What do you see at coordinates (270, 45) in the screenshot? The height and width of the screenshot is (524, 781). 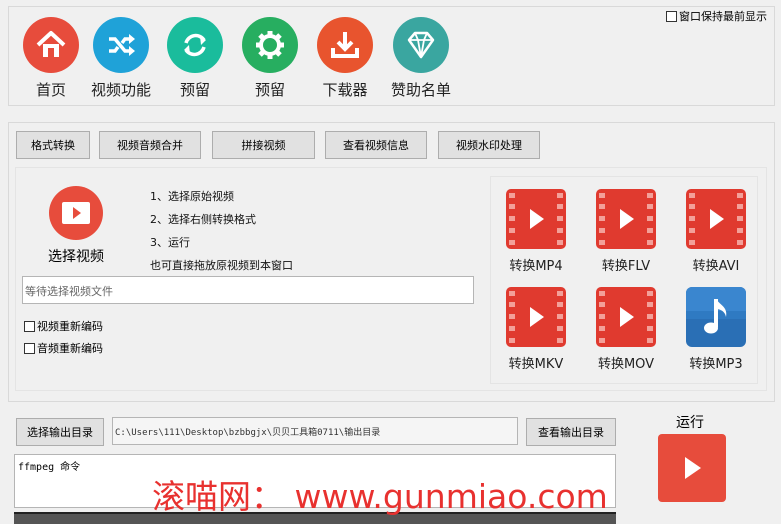 I see `gear-icon` at bounding box center [270, 45].